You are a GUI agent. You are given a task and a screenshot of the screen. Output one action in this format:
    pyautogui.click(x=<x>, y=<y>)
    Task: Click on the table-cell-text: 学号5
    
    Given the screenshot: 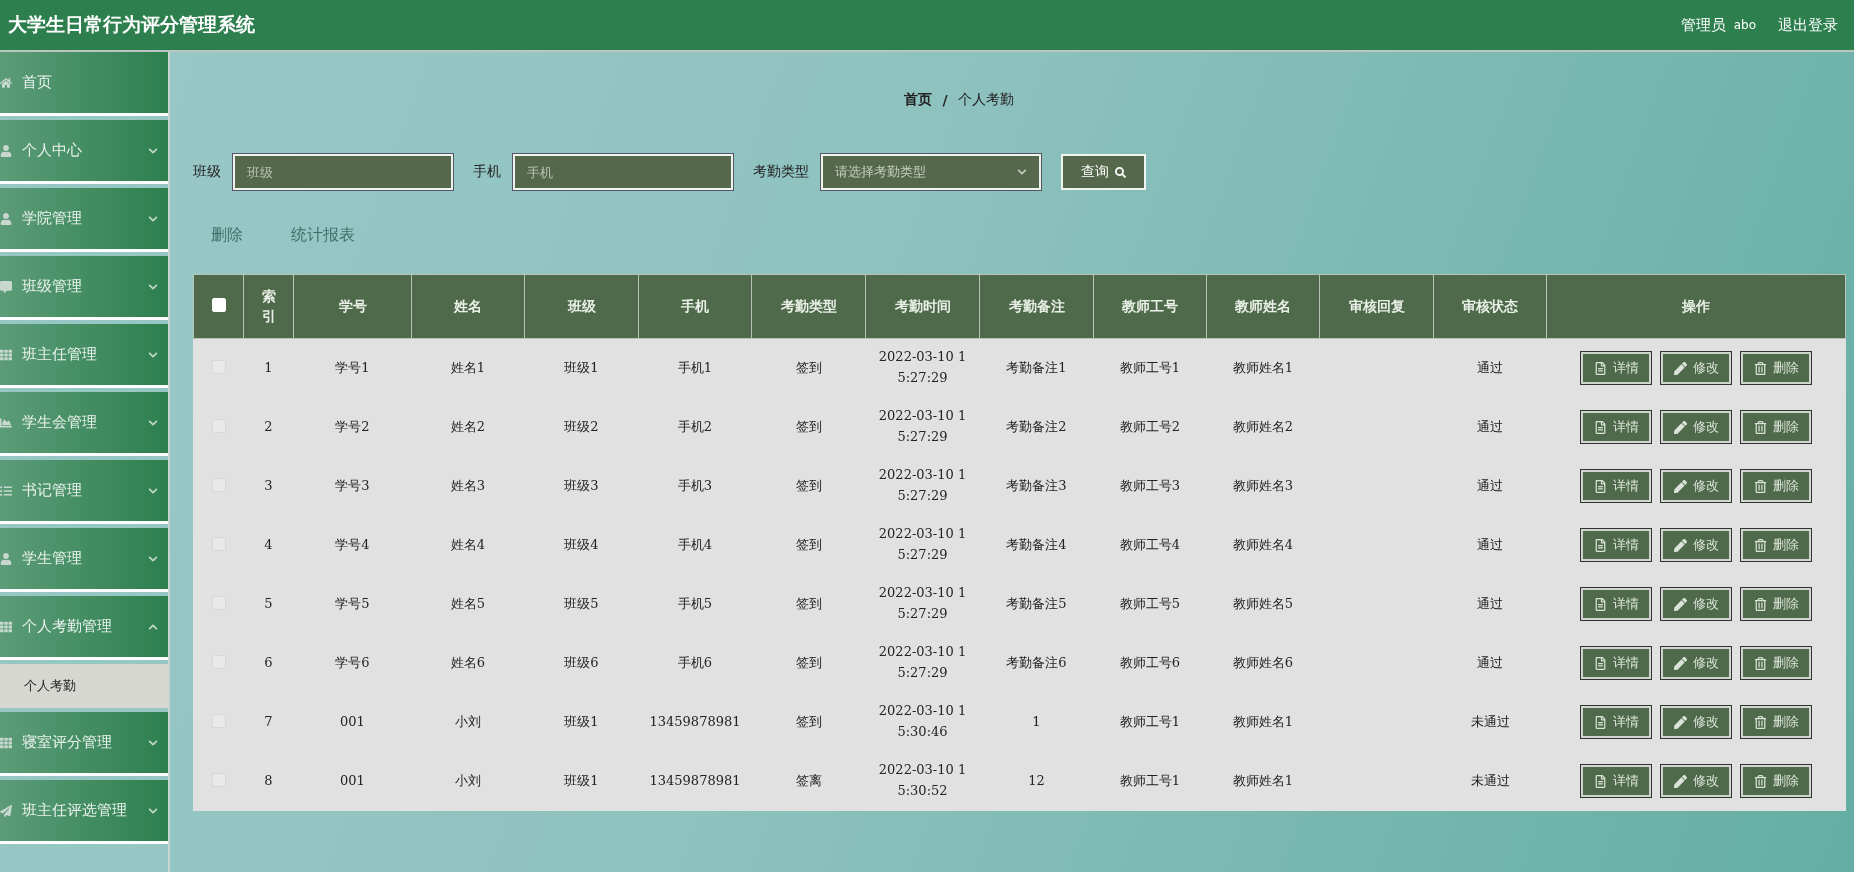 What is the action you would take?
    pyautogui.click(x=352, y=603)
    